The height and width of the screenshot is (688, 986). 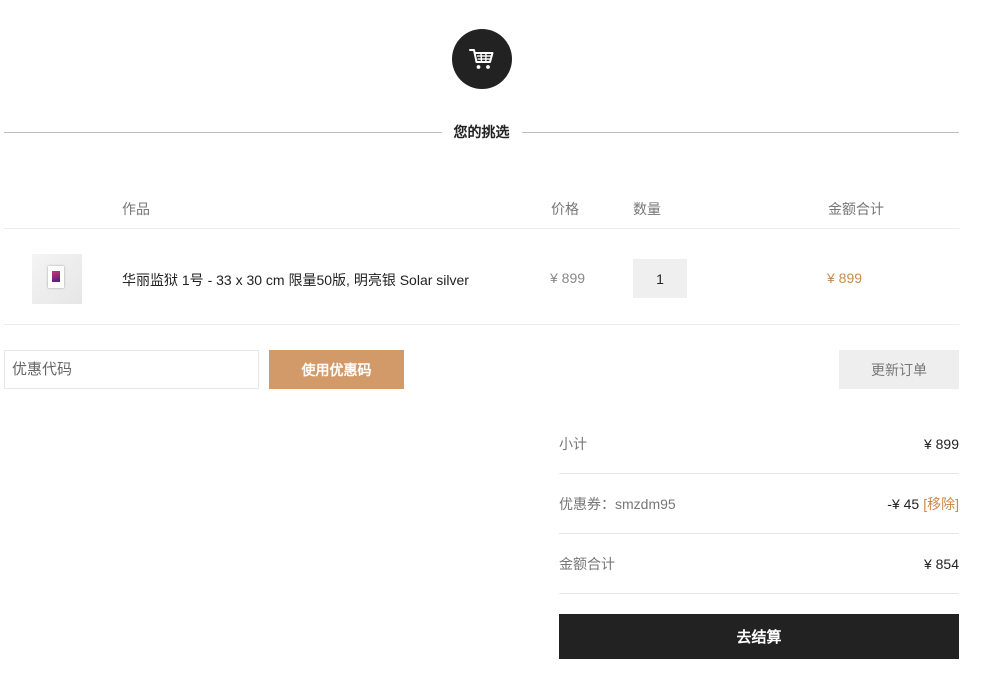 I want to click on product-thumbnail, so click(x=57, y=279).